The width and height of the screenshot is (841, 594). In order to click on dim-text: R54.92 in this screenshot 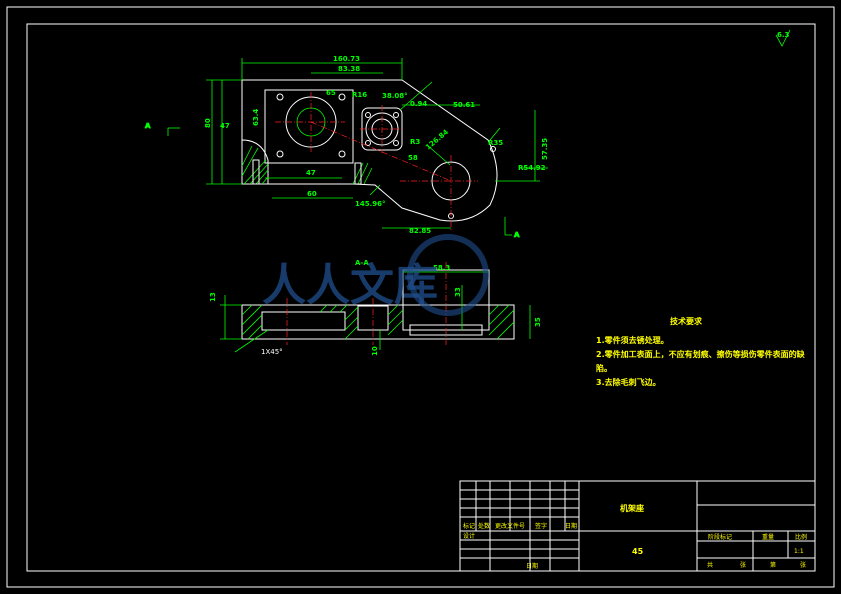, I will do `click(532, 168)`.